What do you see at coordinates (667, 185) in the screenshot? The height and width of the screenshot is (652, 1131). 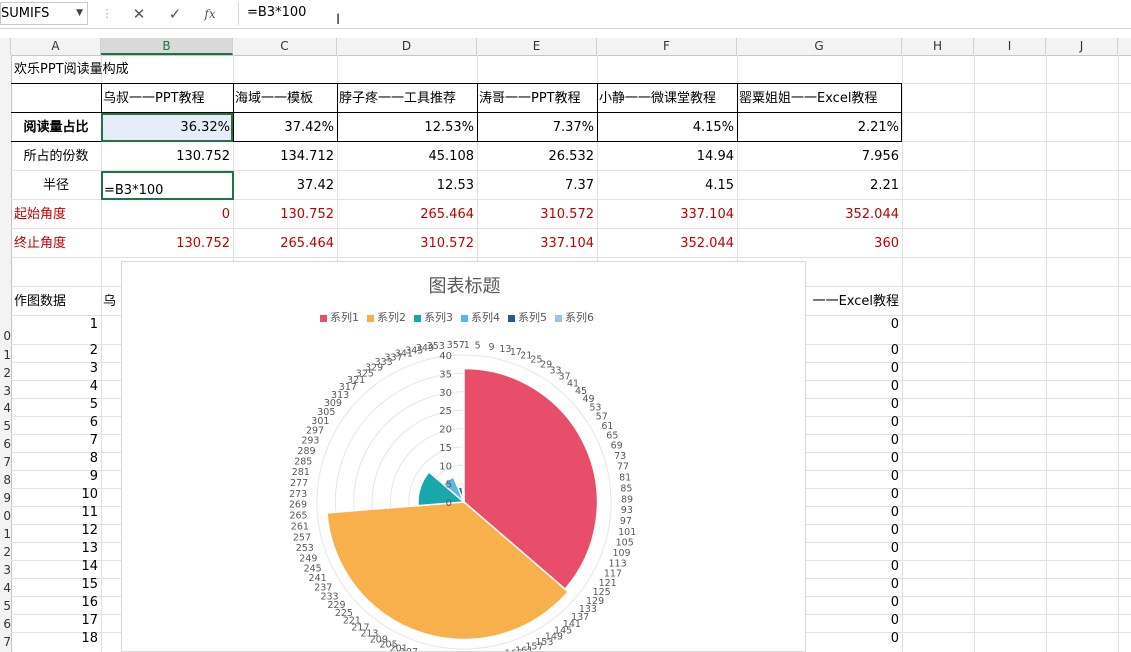 I see `radius-cell: 4.15` at bounding box center [667, 185].